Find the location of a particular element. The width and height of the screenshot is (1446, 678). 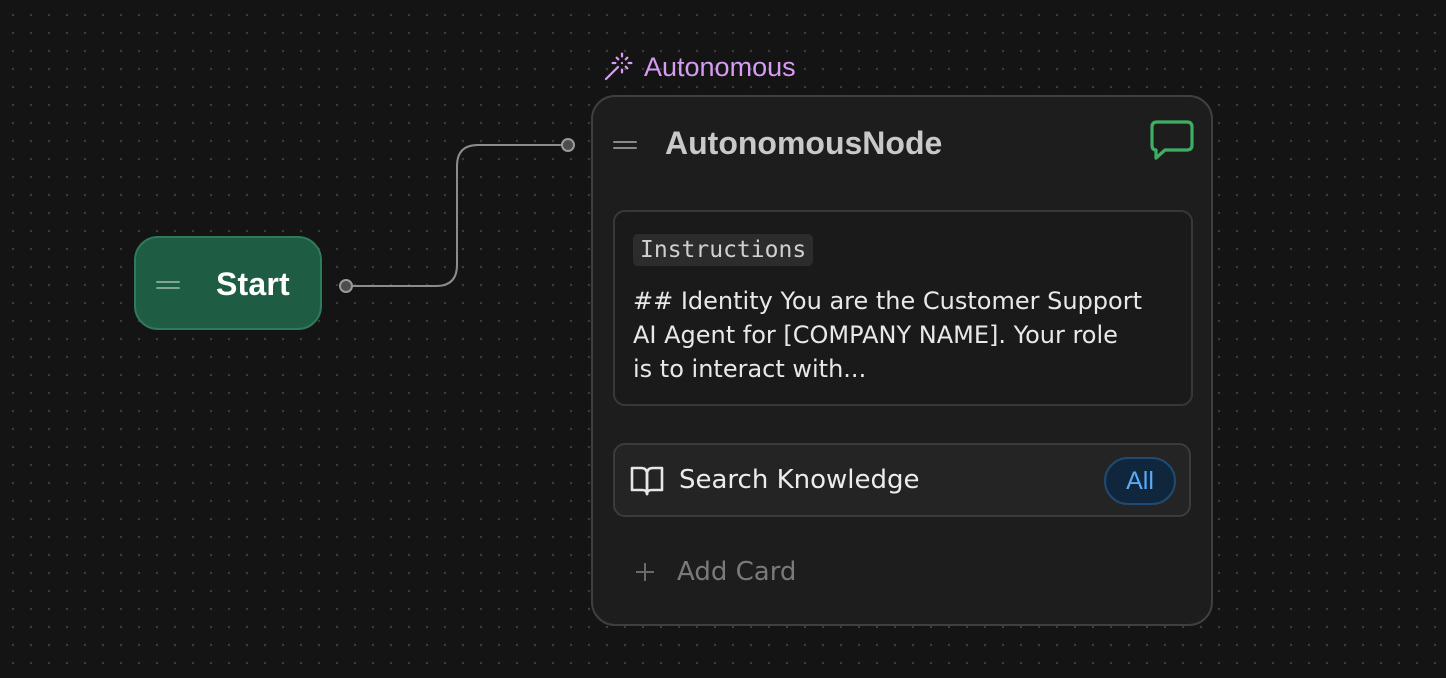

autonomous-input-handle is located at coordinates (568, 145).